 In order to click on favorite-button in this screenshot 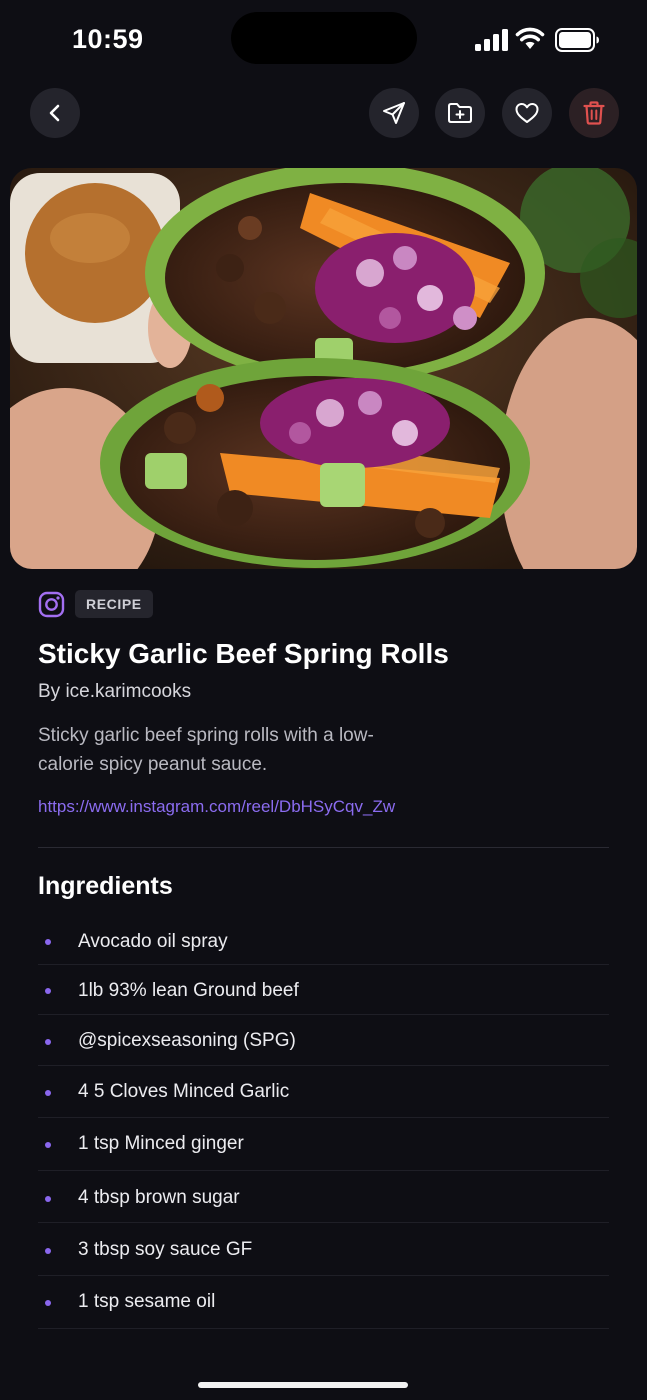, I will do `click(527, 113)`.